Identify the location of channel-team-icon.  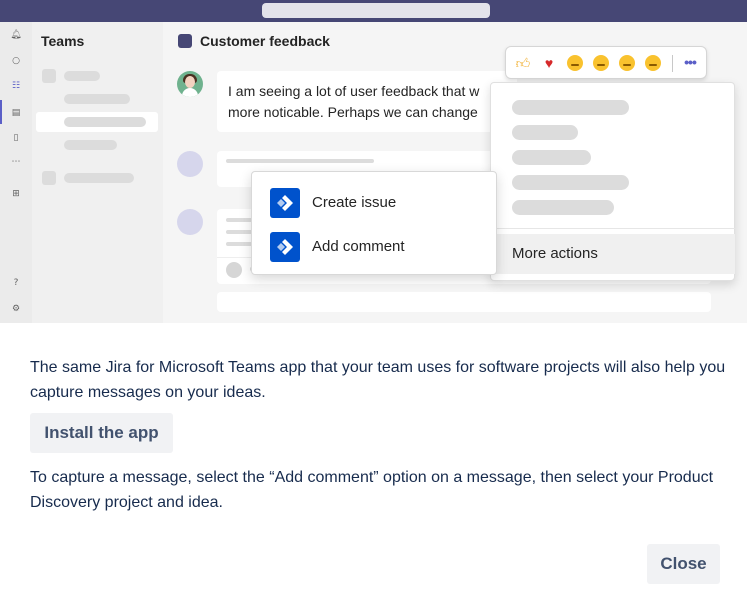
(185, 41).